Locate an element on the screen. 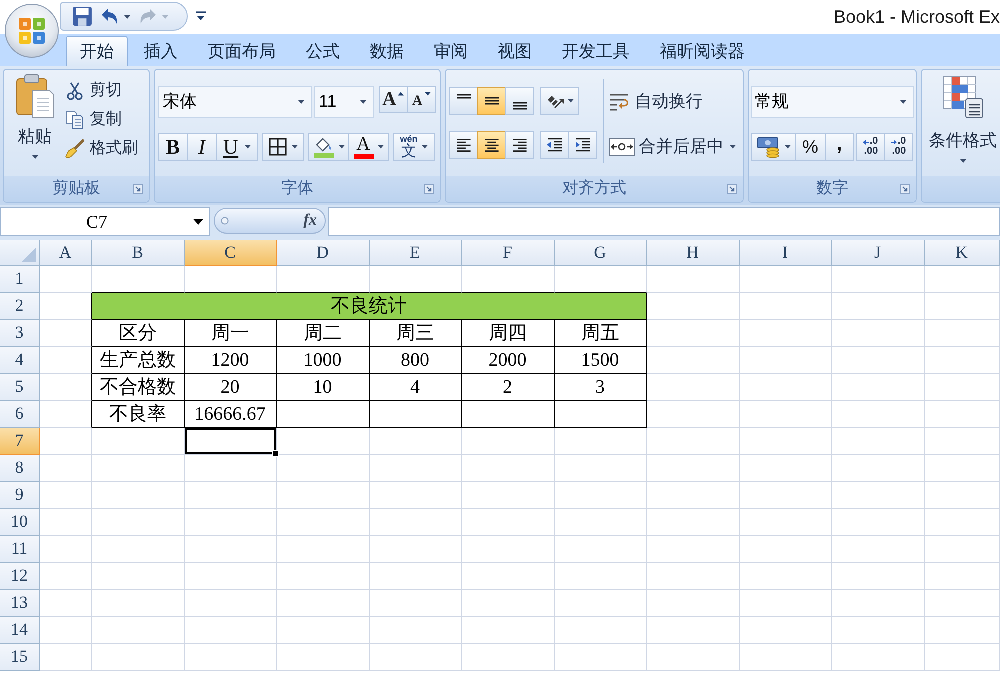 This screenshot has width=1000, height=673. row-header: 10 is located at coordinates (20, 522).